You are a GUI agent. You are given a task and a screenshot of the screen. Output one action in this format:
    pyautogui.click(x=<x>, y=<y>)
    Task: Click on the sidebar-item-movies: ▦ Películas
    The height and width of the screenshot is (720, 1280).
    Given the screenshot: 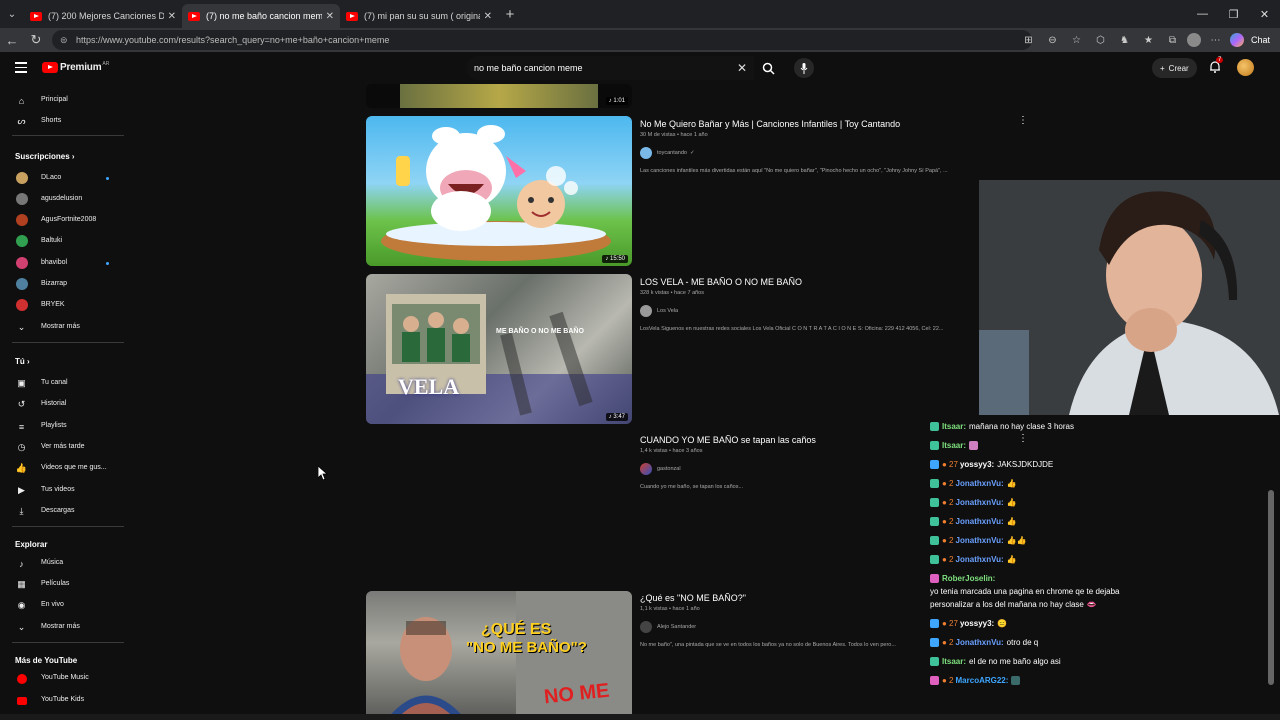 What is the action you would take?
    pyautogui.click(x=62, y=584)
    